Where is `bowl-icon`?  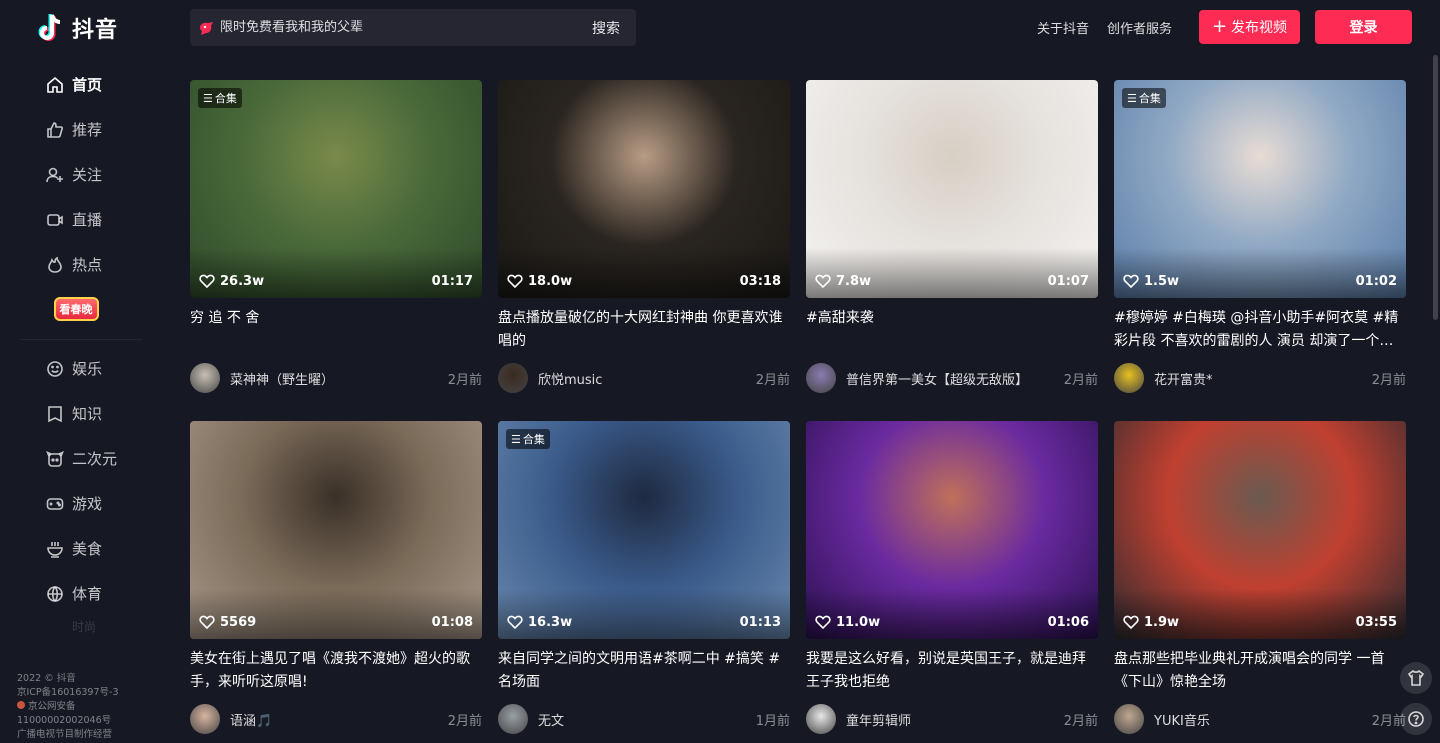
bowl-icon is located at coordinates (55, 549).